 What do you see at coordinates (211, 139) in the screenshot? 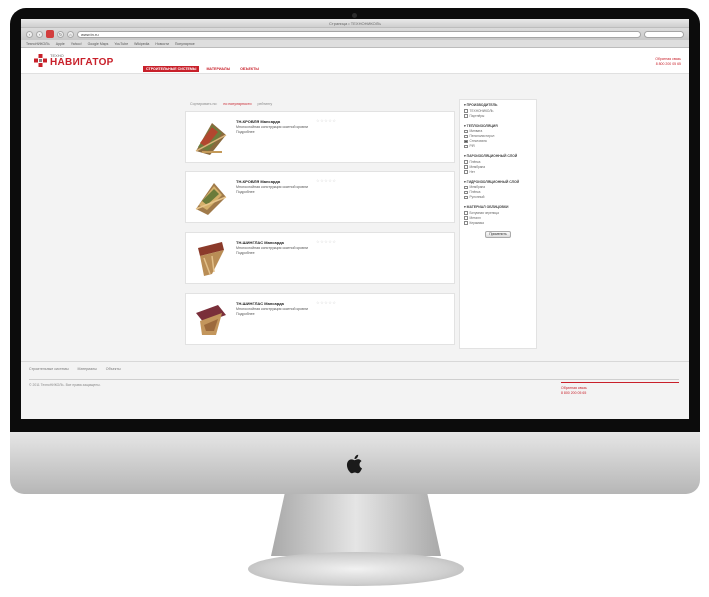
I see `product-thumbnail` at bounding box center [211, 139].